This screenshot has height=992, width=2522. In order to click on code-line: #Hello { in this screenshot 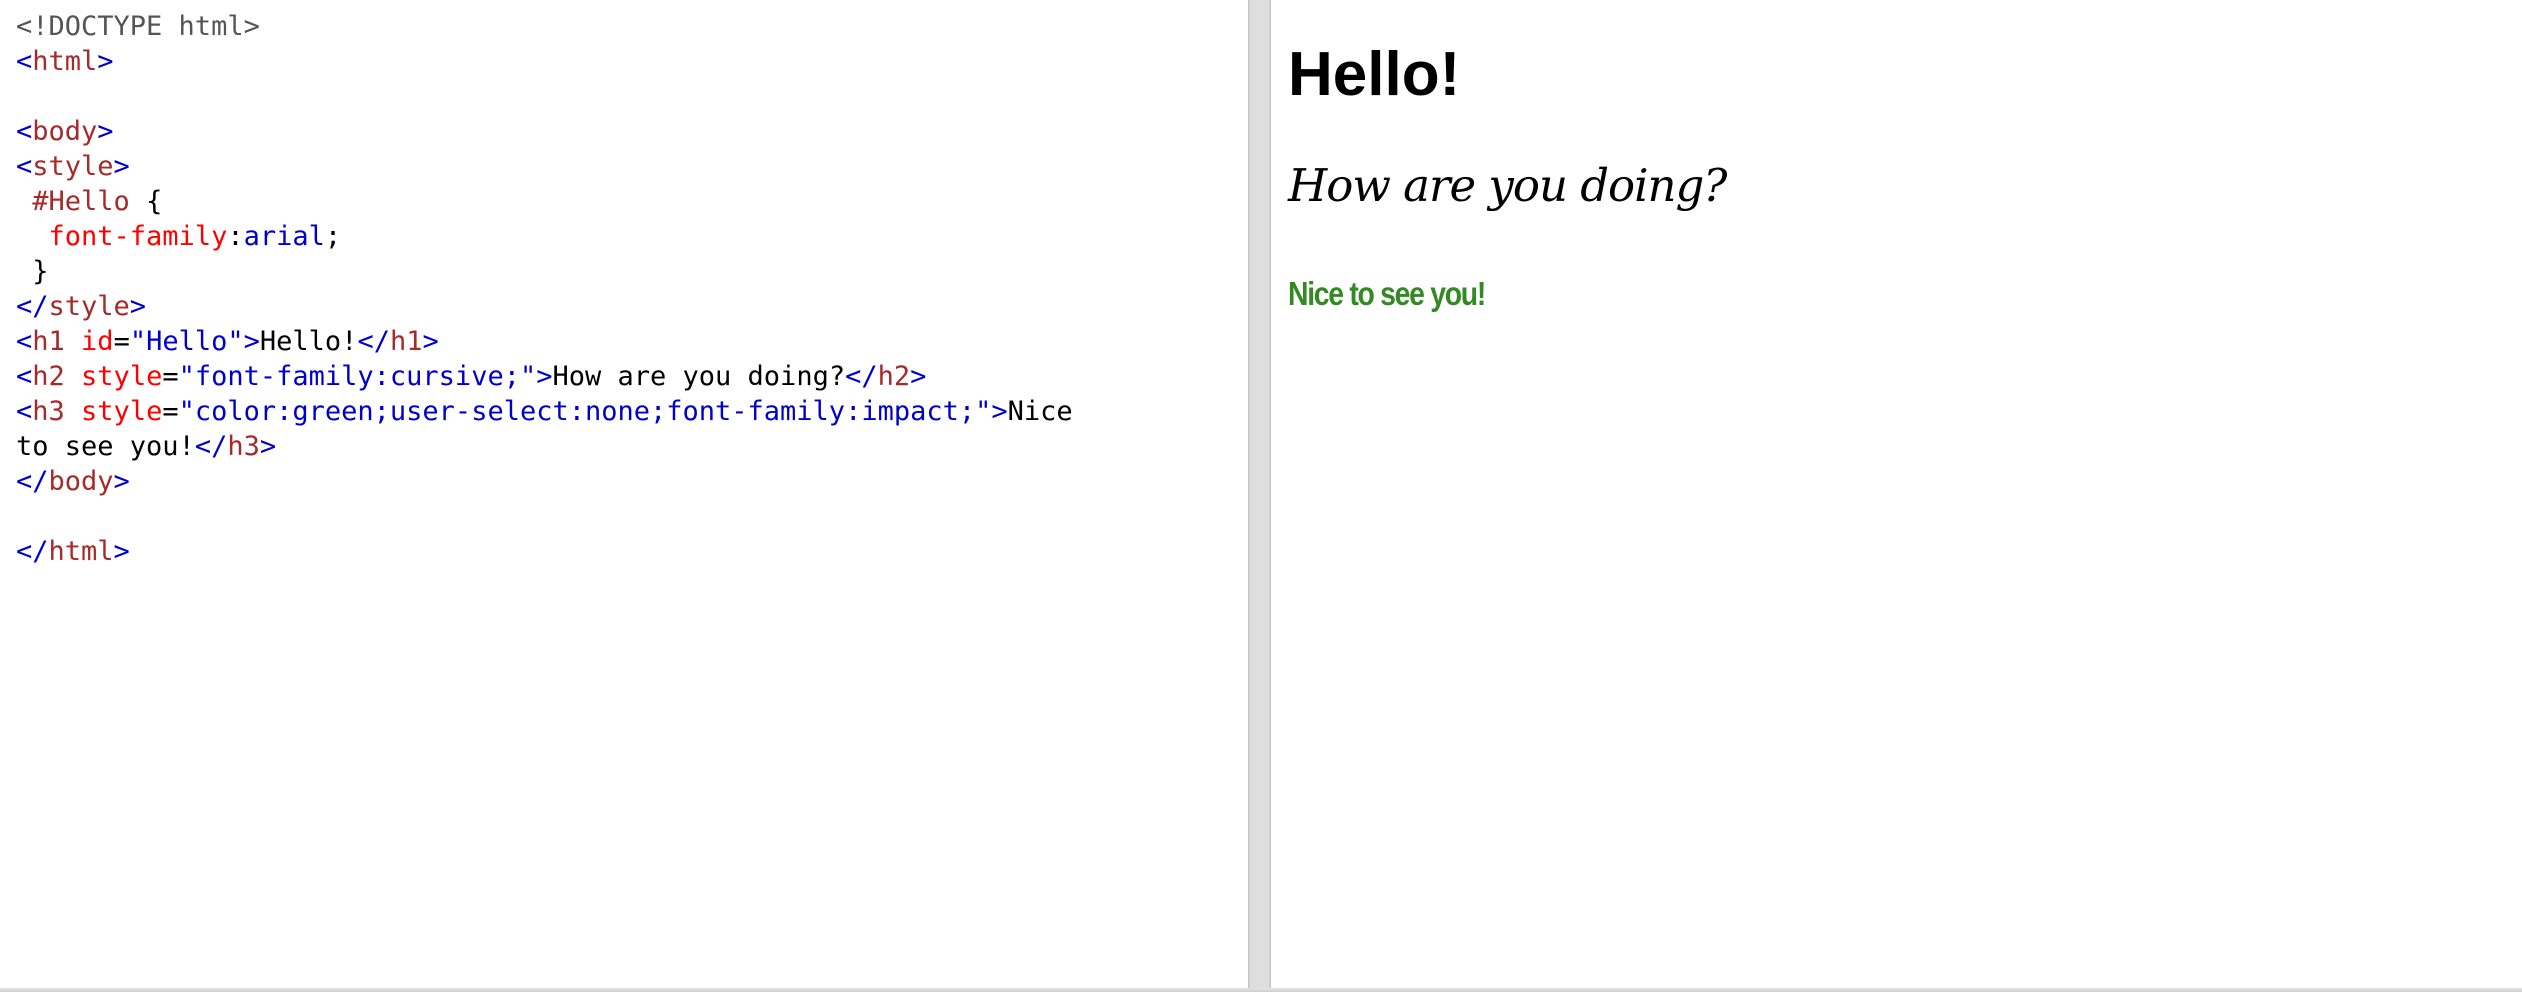, I will do `click(544, 201)`.